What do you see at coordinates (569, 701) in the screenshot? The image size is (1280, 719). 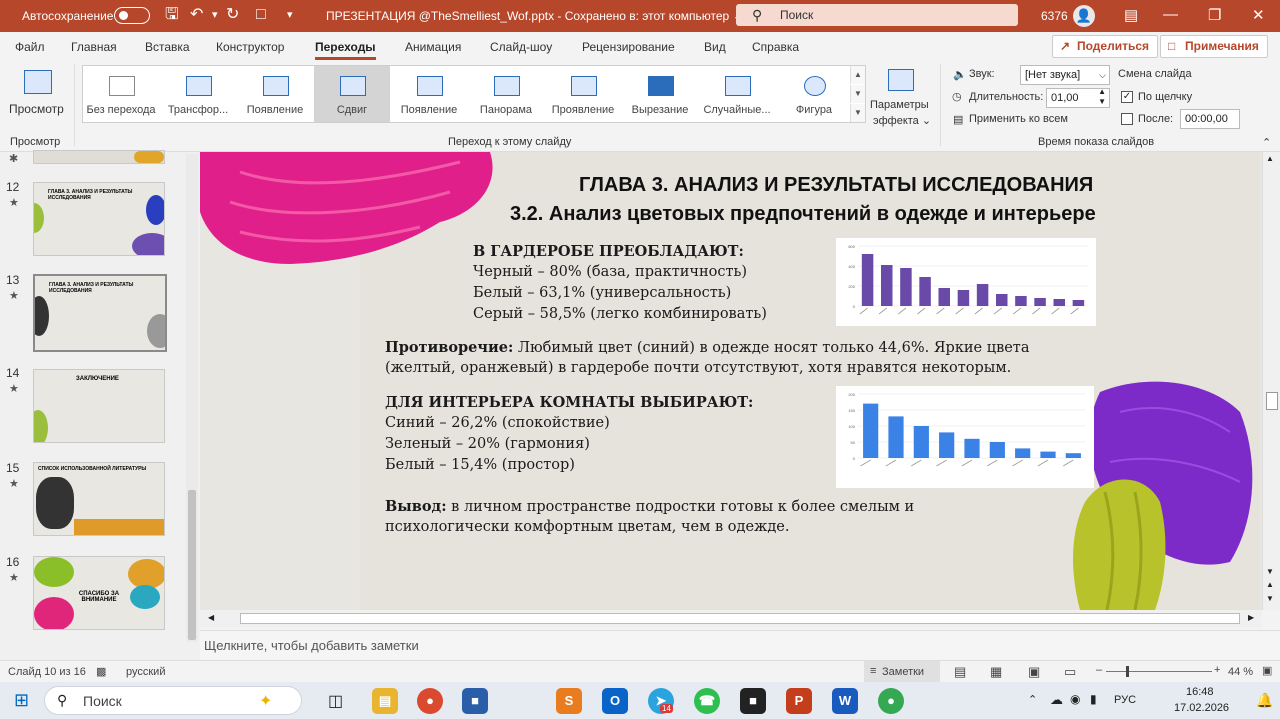 I see `sublime-icon: S` at bounding box center [569, 701].